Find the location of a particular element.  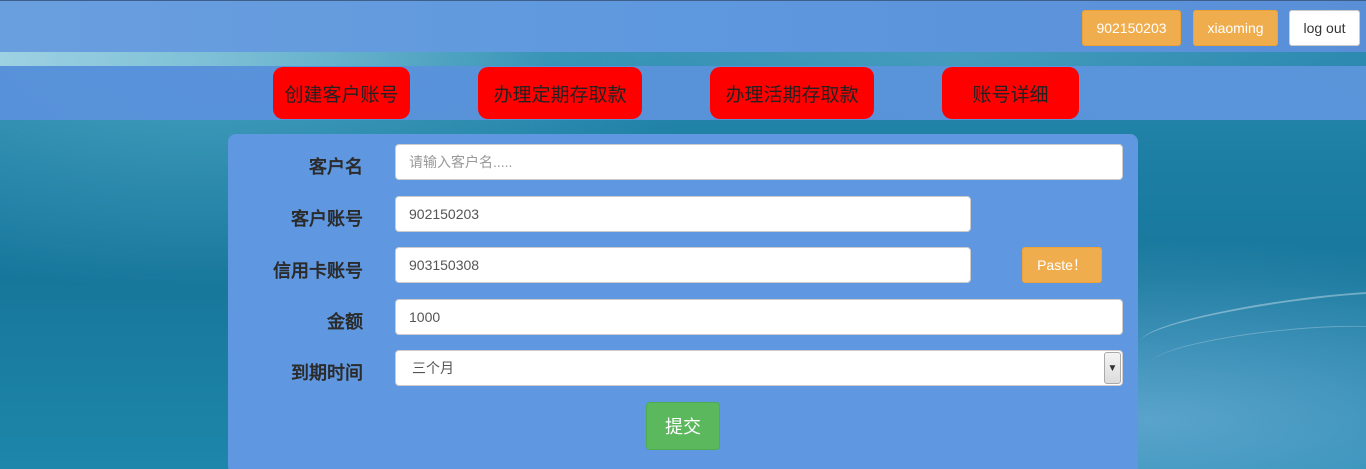

background-streak is located at coordinates (683, 59).